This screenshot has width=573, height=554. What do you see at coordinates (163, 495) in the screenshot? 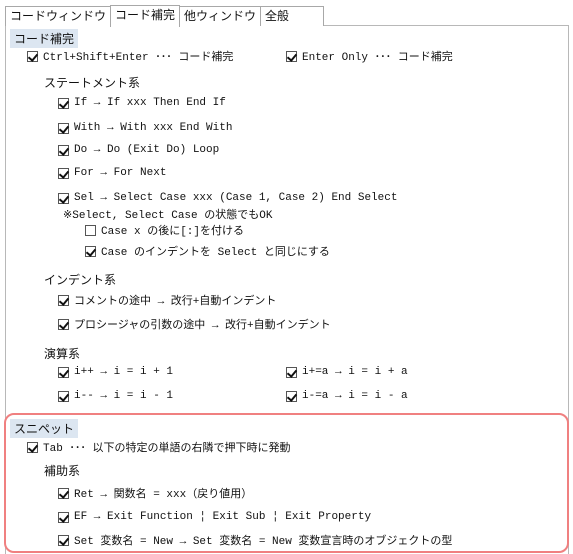
I see `checkbox-label: Ret → 関数名 = xxx（戻り値用）` at bounding box center [163, 495].